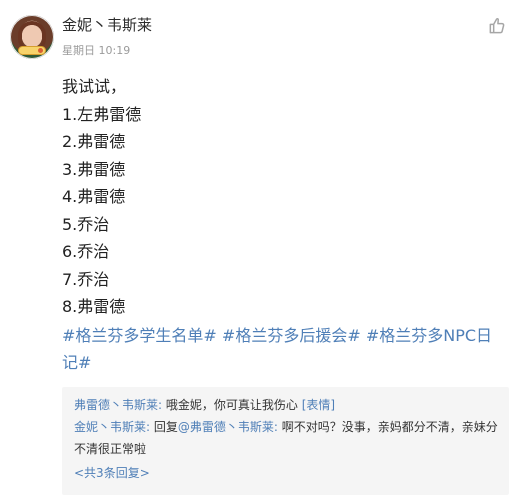  Describe the element at coordinates (94, 86) in the screenshot. I see `post-line: 我试试，` at that location.